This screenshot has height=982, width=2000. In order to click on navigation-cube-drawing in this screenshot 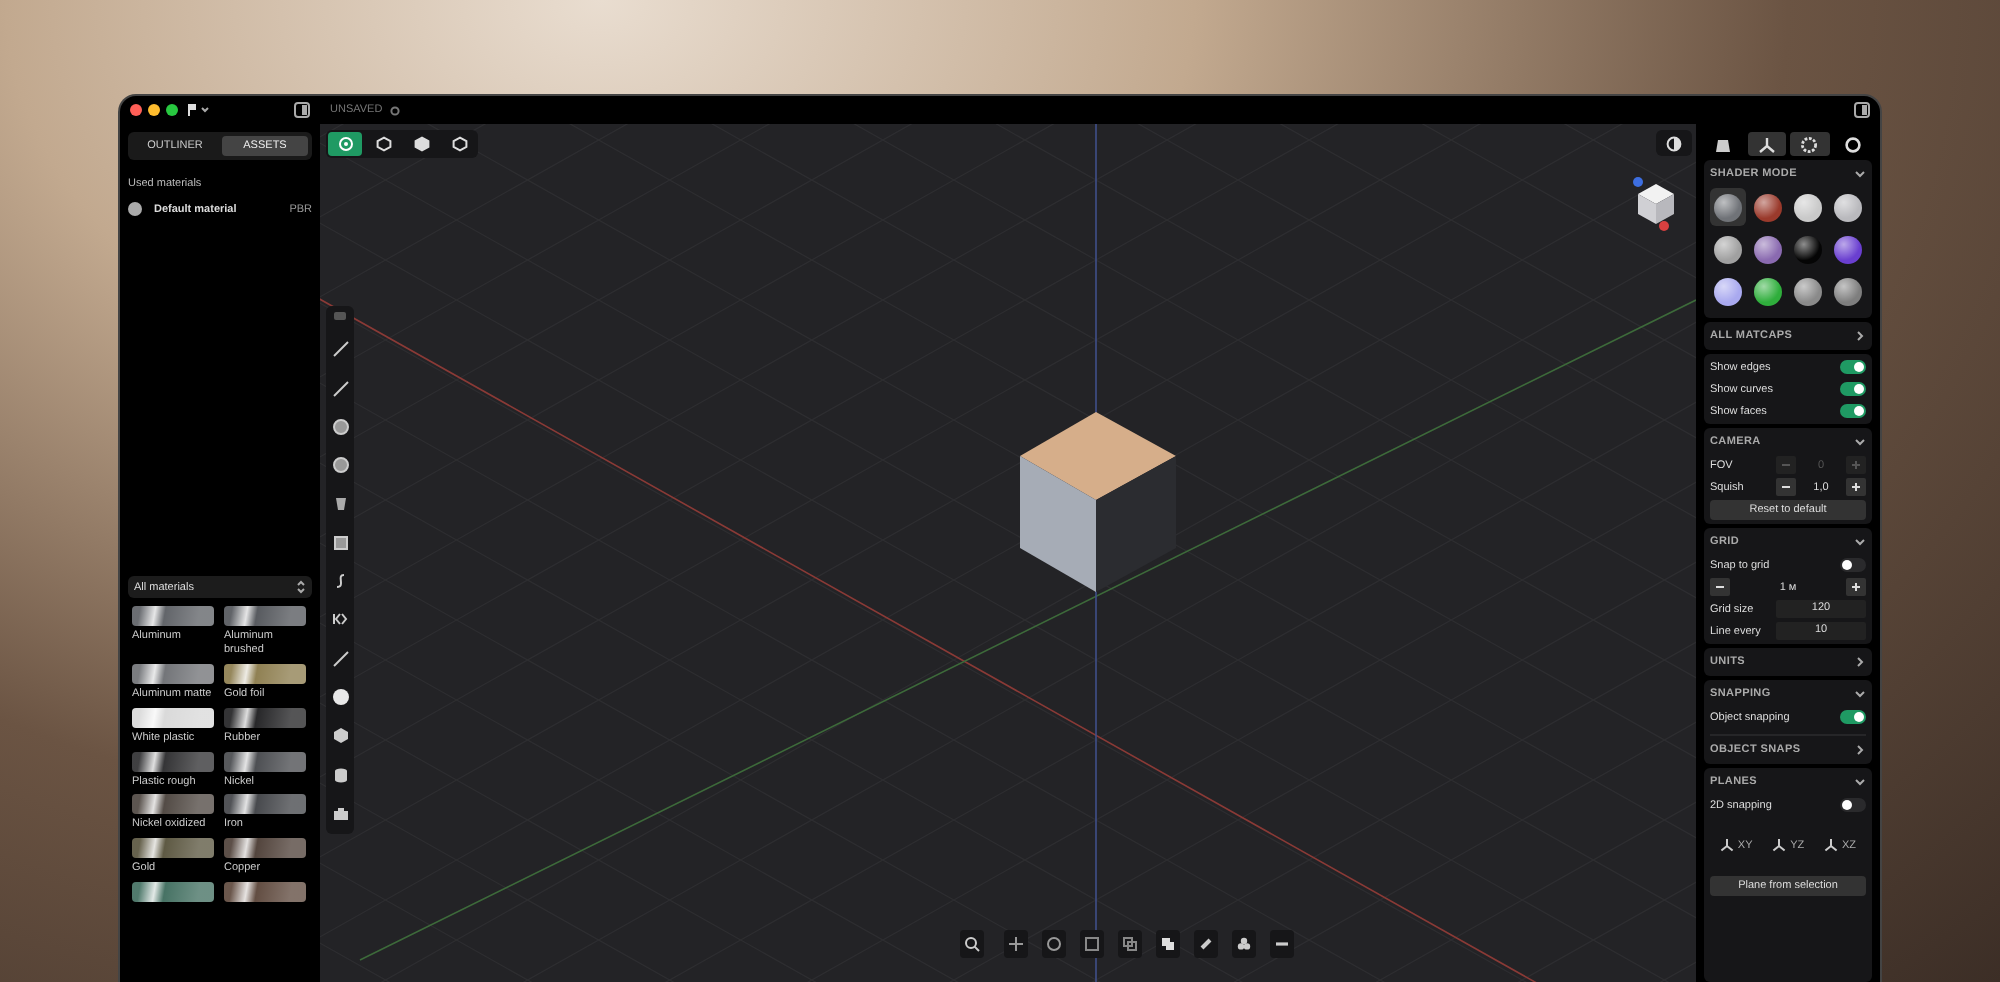, I will do `click(1656, 204)`.